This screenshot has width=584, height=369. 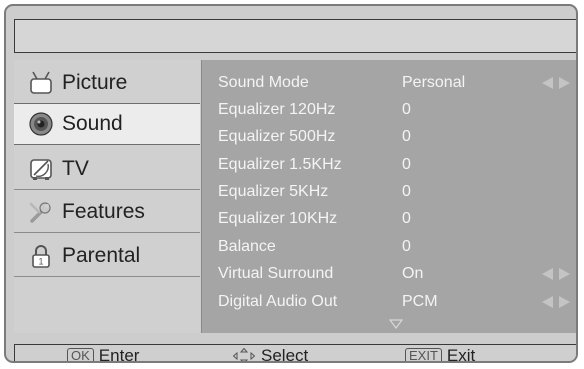 I want to click on hint-select: Select, so click(x=271, y=354).